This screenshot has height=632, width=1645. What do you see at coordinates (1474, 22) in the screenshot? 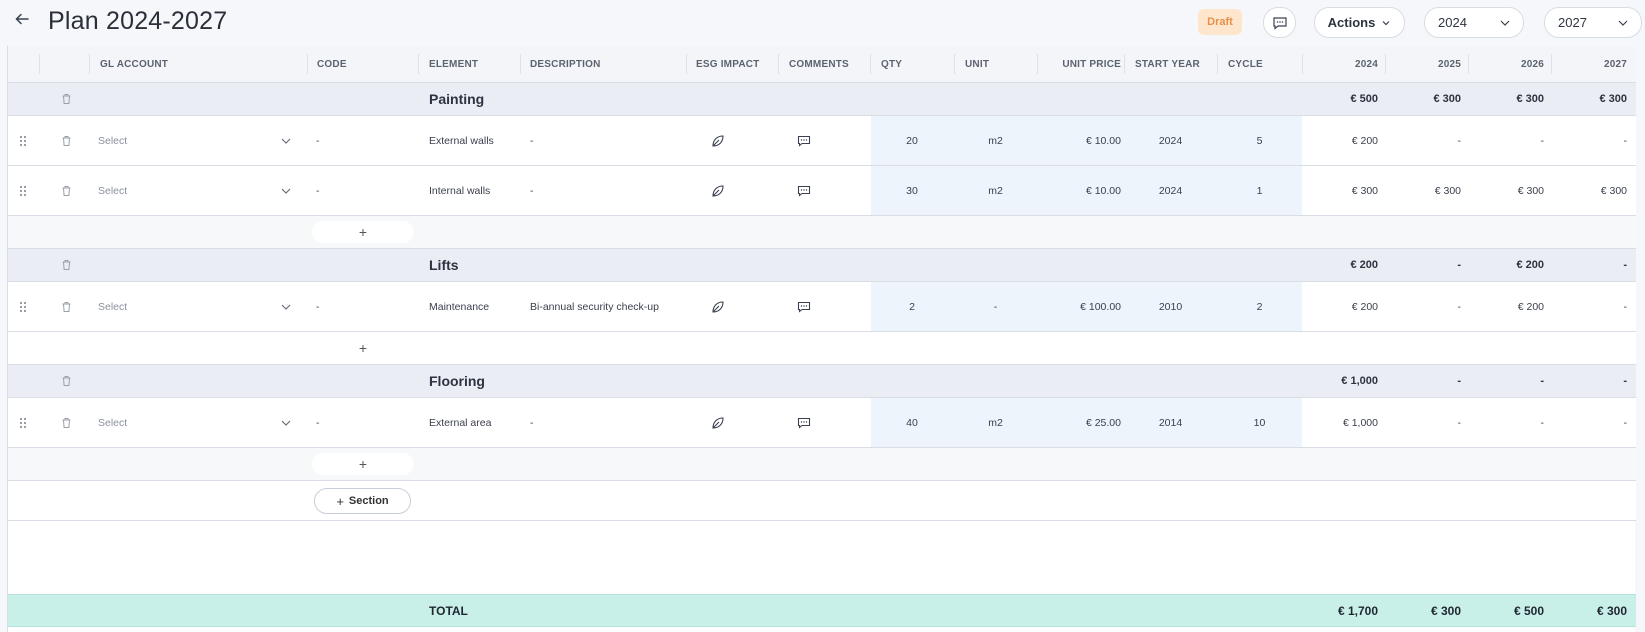
I see `start-year-select: 2024` at bounding box center [1474, 22].